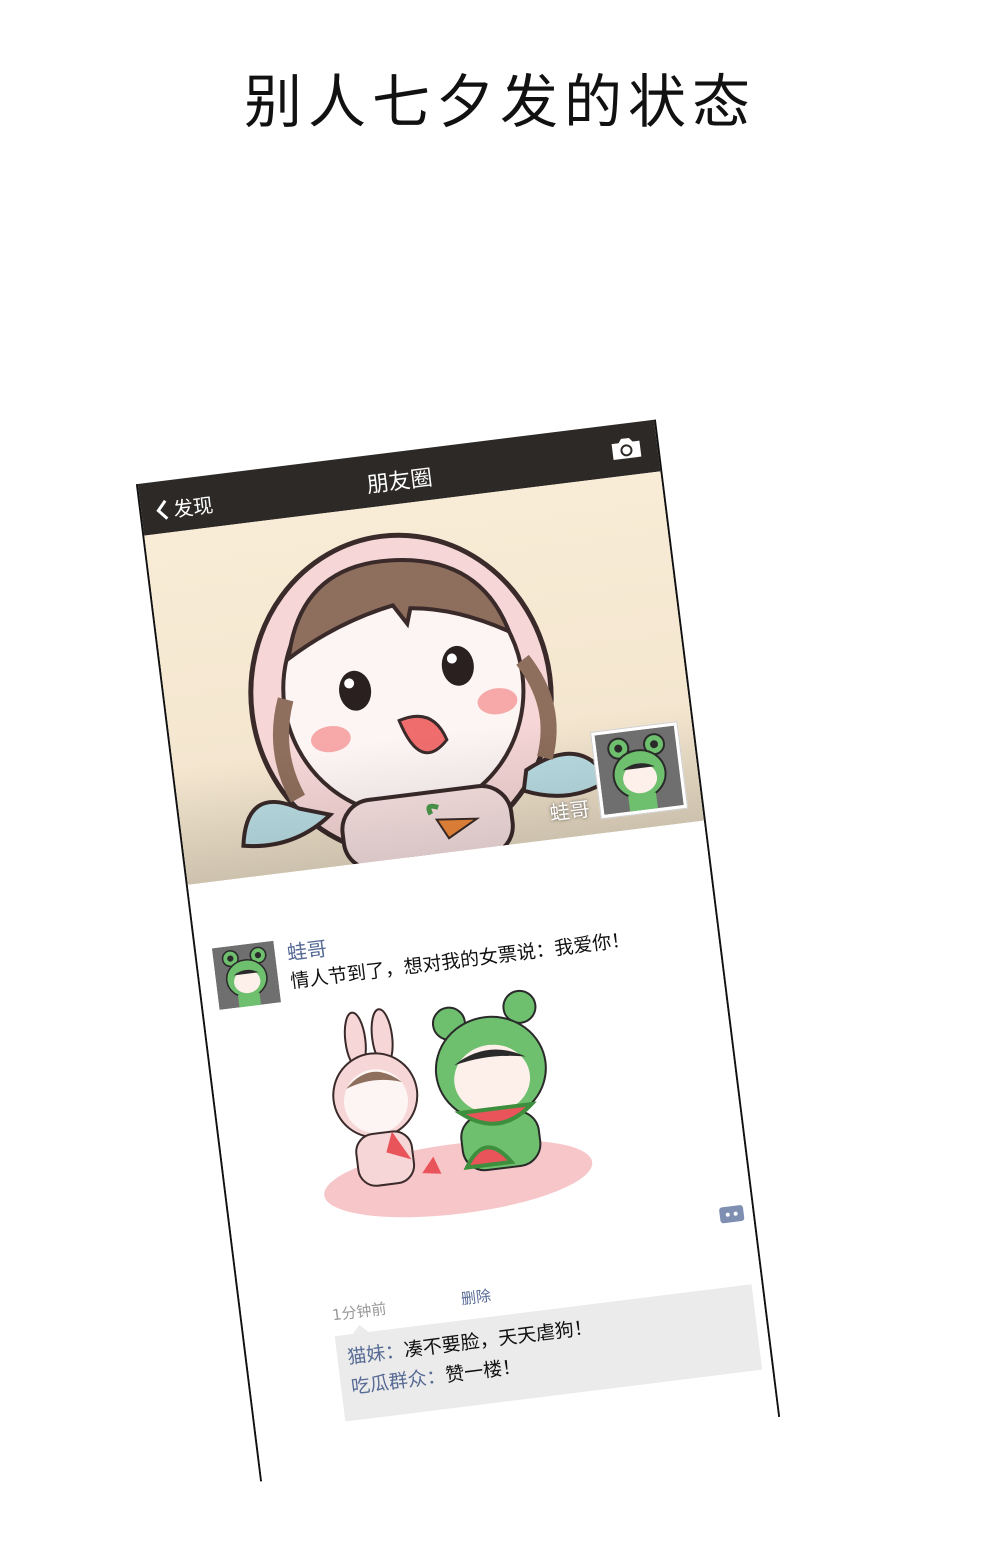 Image resolution: width=1000 pixels, height=1543 pixels. I want to click on owner-avatar, so click(639, 770).